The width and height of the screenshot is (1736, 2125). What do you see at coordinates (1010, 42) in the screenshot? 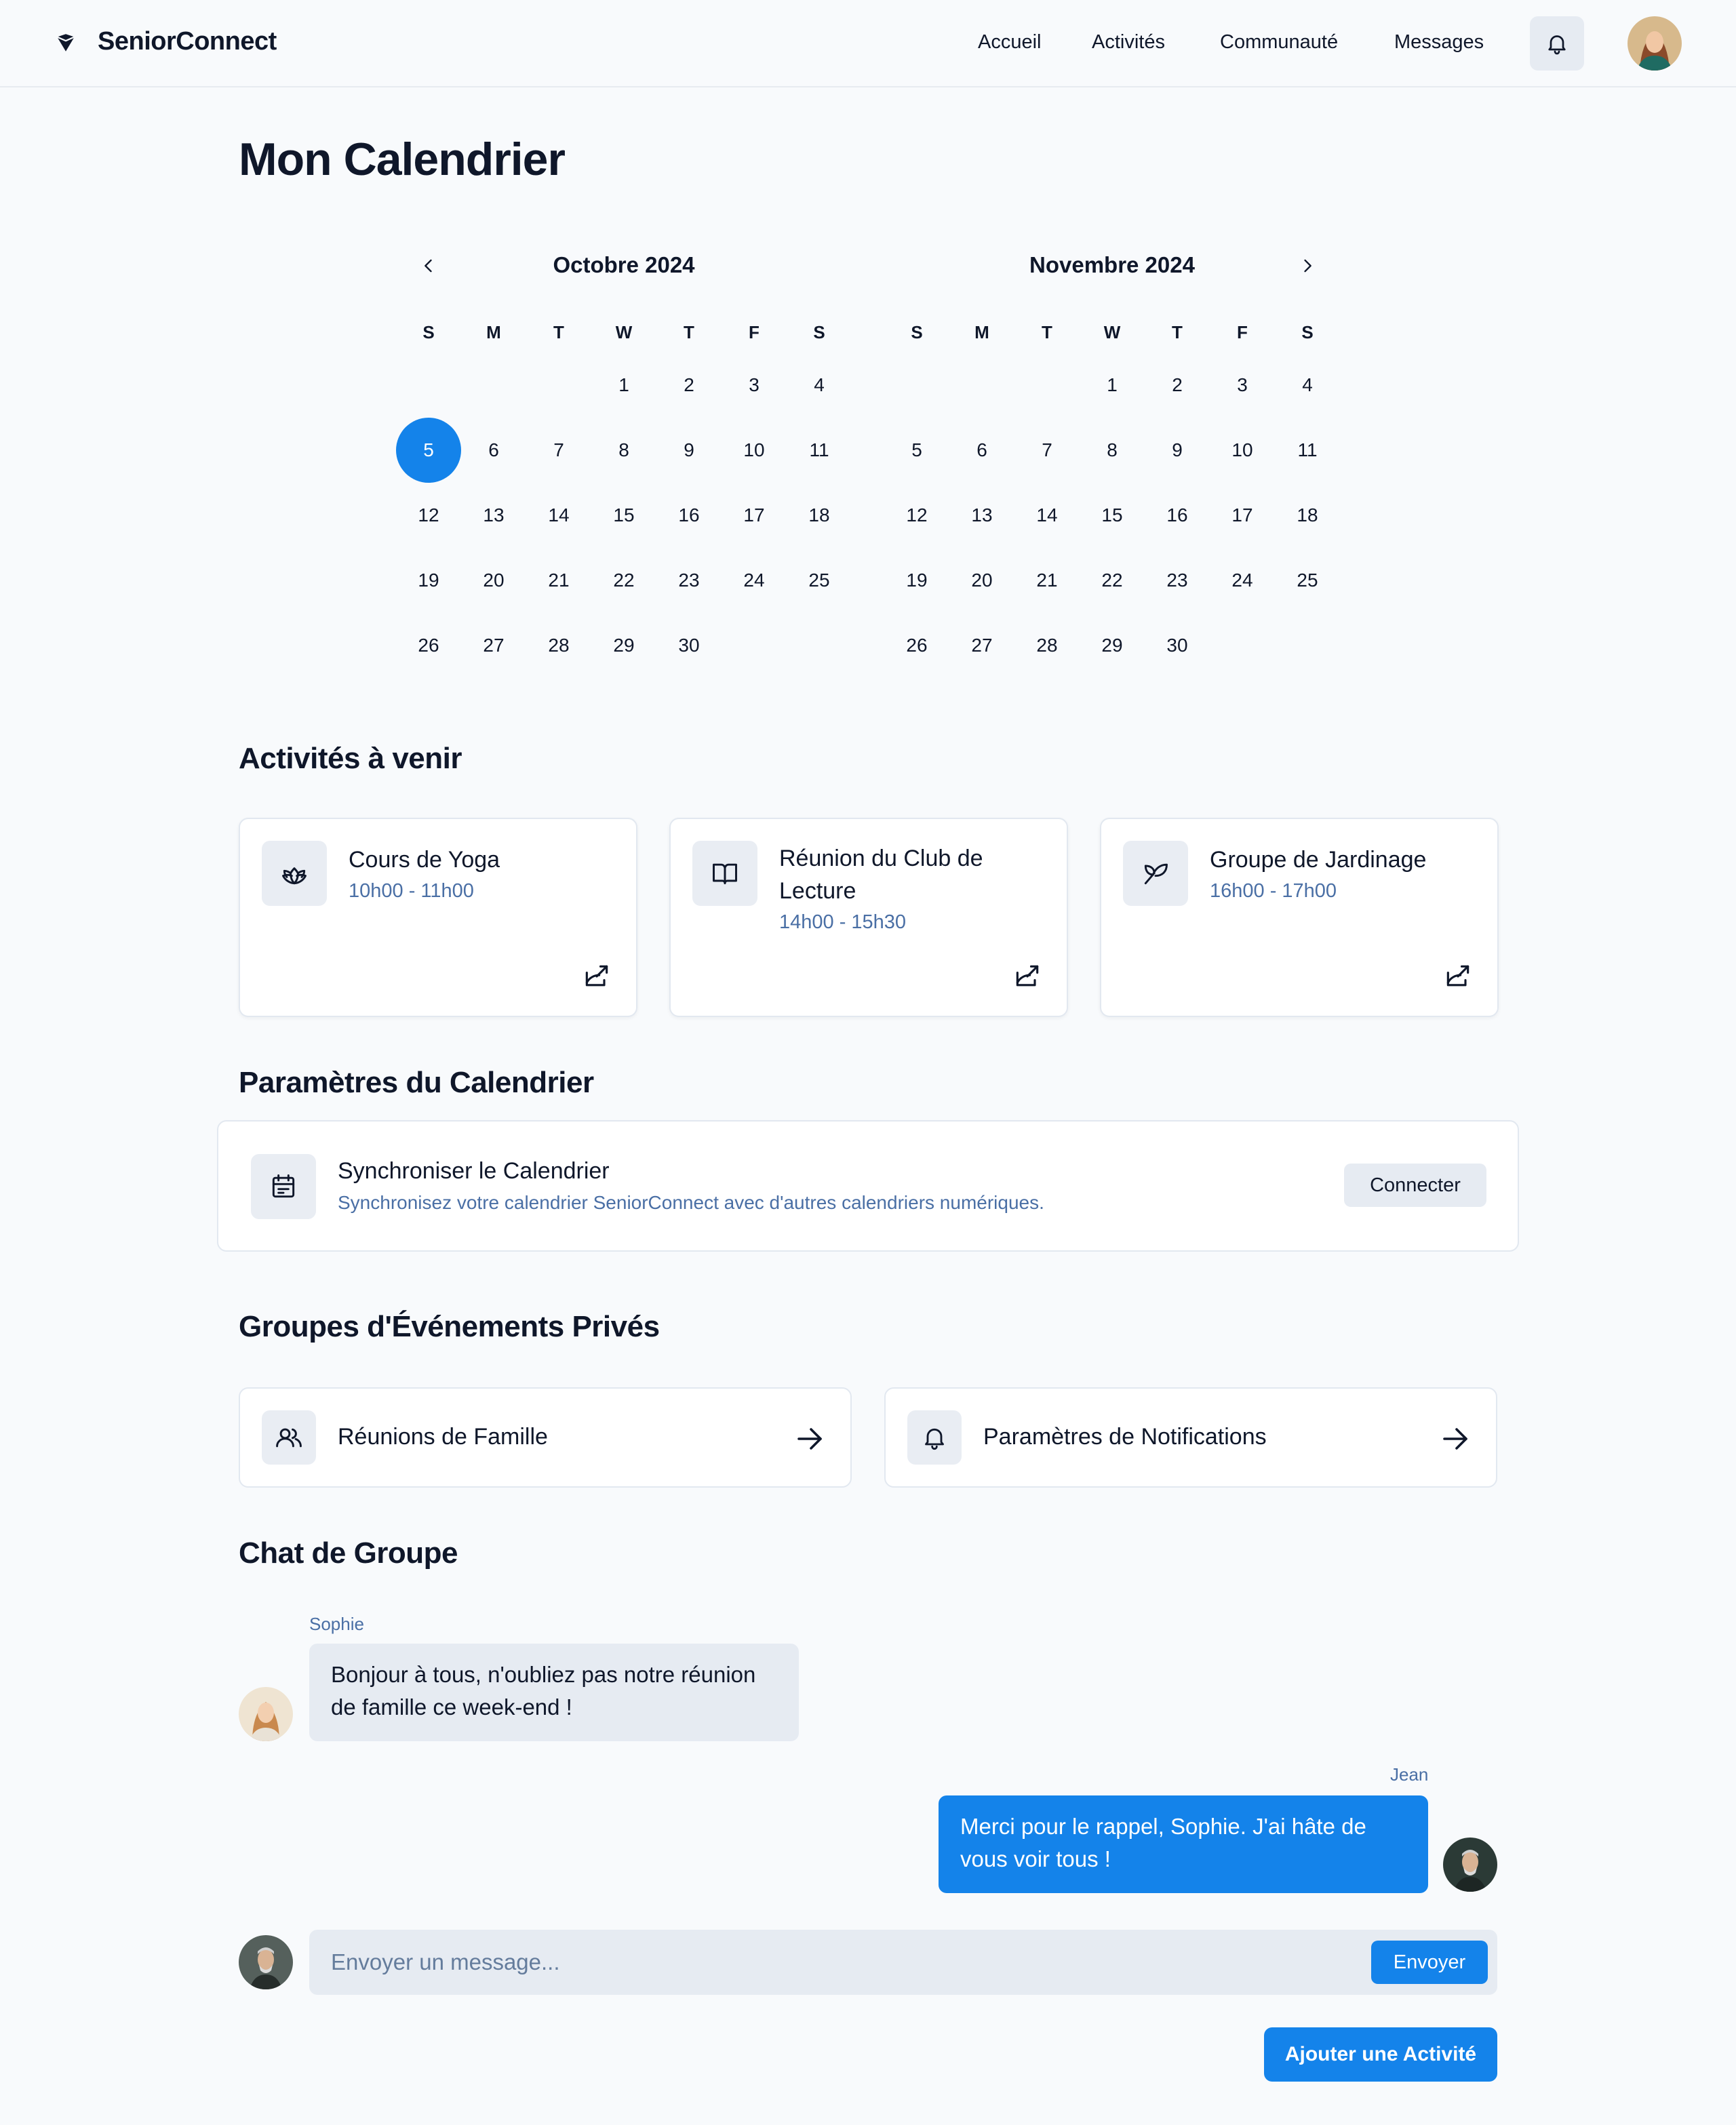
I see `nav-accueil: Accueil` at bounding box center [1010, 42].